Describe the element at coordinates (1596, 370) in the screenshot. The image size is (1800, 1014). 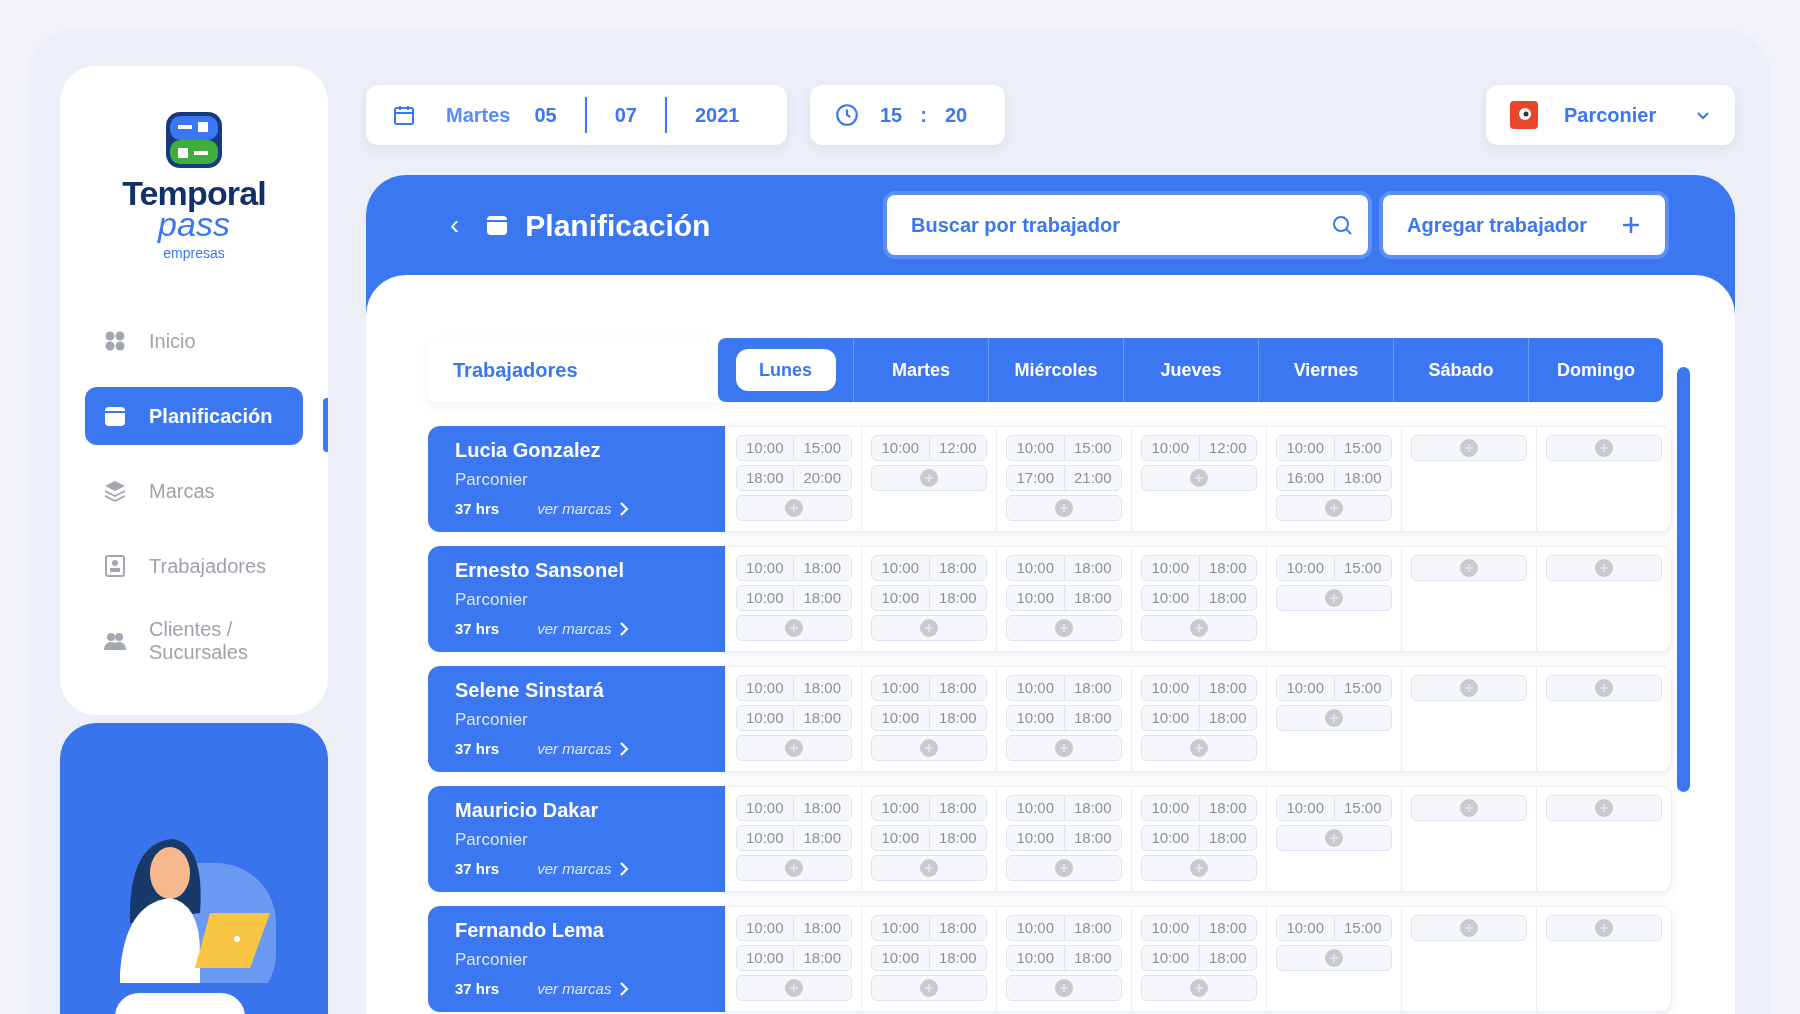
I see `day-tab: Domingo` at that location.